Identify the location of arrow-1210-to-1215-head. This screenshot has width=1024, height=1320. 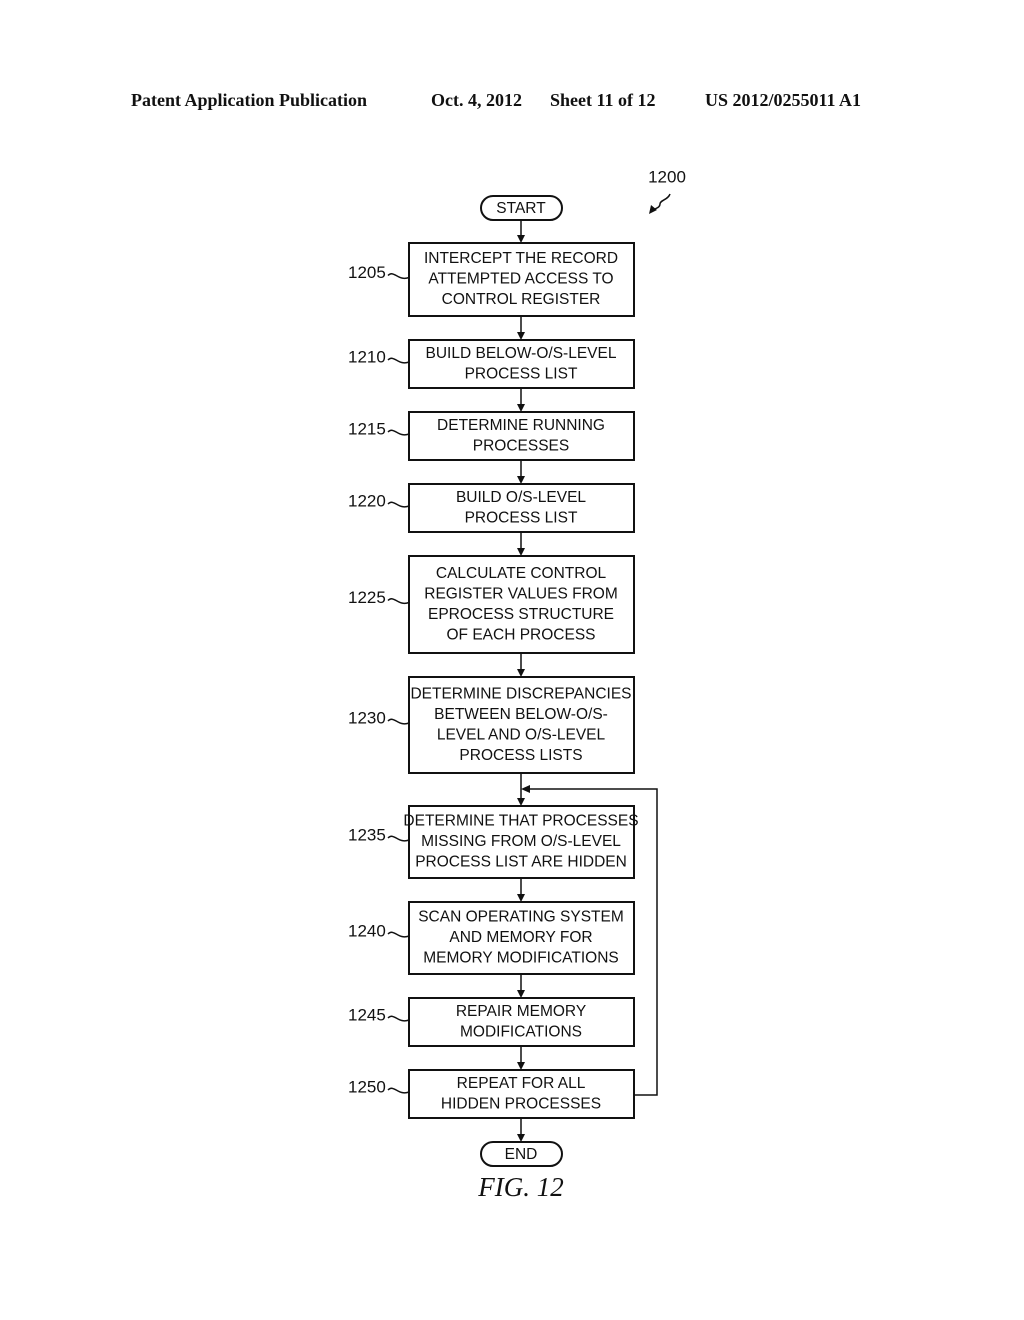
(521, 408).